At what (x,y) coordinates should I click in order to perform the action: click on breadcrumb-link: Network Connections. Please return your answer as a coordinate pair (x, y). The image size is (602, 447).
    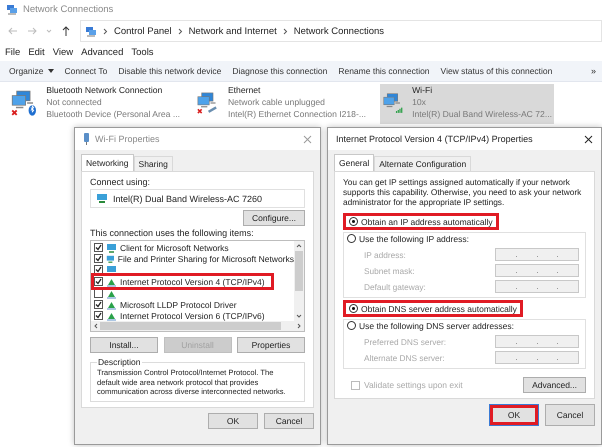
    Looking at the image, I should click on (339, 31).